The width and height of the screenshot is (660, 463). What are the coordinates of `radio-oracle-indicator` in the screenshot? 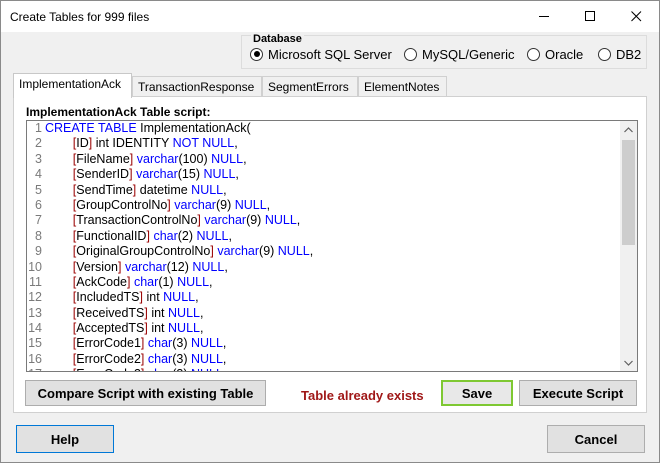 It's located at (533, 54).